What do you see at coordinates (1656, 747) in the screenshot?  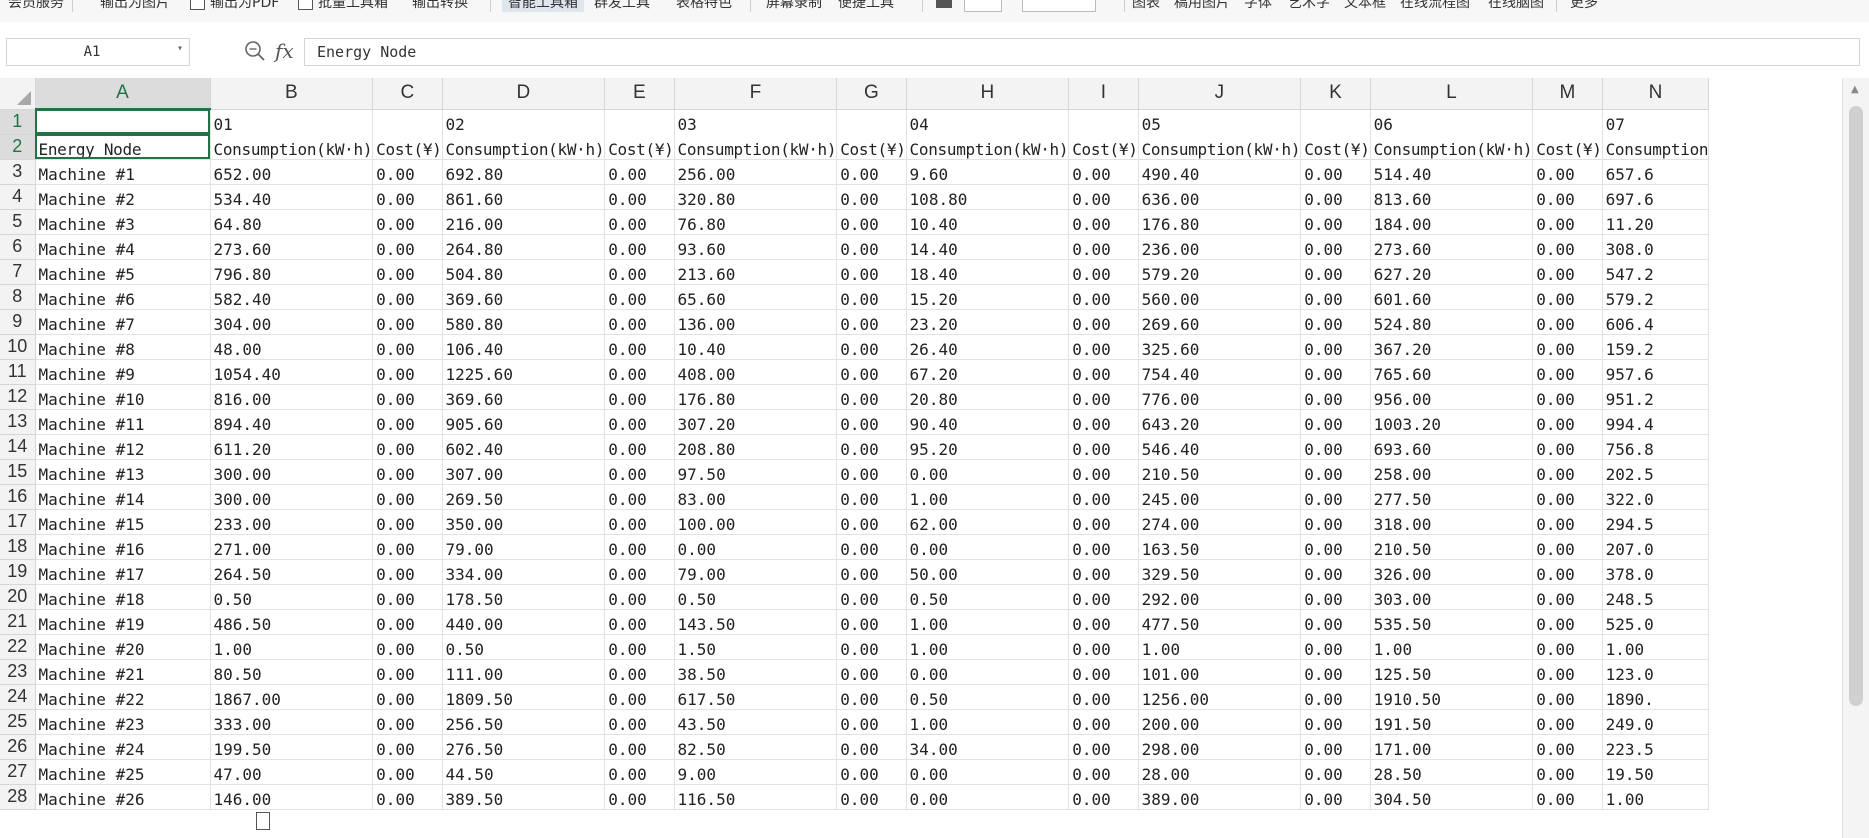 I see `cell: 223.5` at bounding box center [1656, 747].